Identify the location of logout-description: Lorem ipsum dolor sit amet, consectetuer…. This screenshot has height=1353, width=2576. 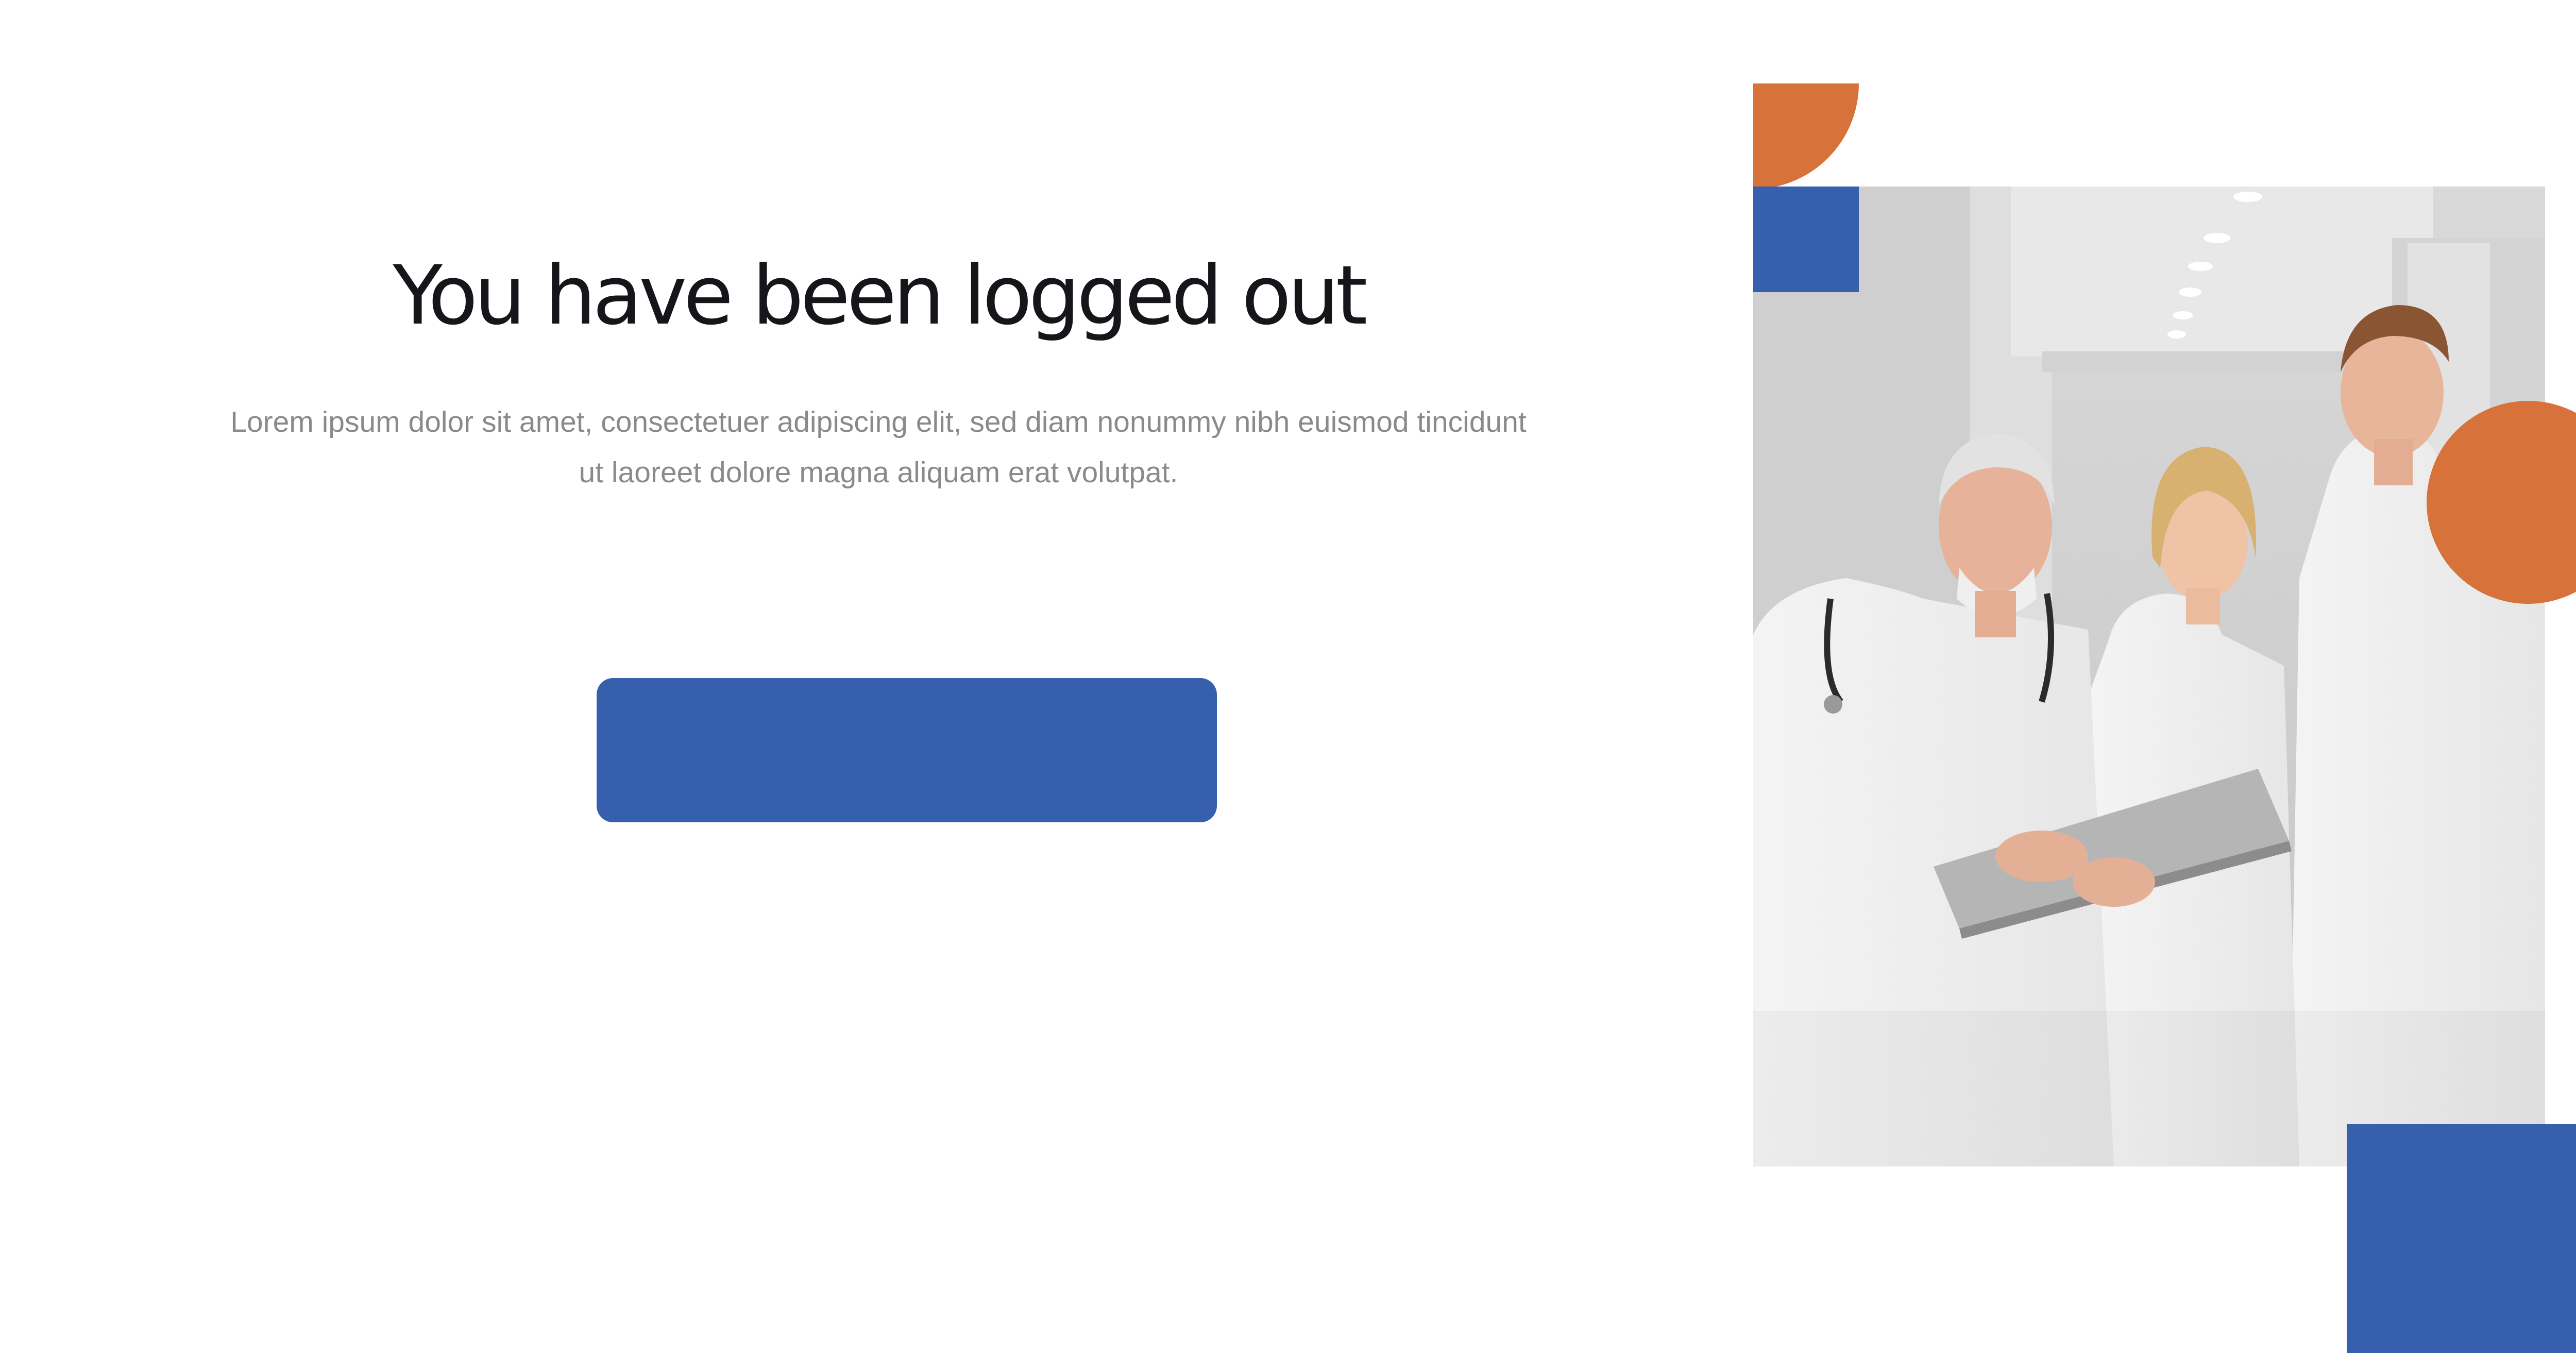
(878, 447).